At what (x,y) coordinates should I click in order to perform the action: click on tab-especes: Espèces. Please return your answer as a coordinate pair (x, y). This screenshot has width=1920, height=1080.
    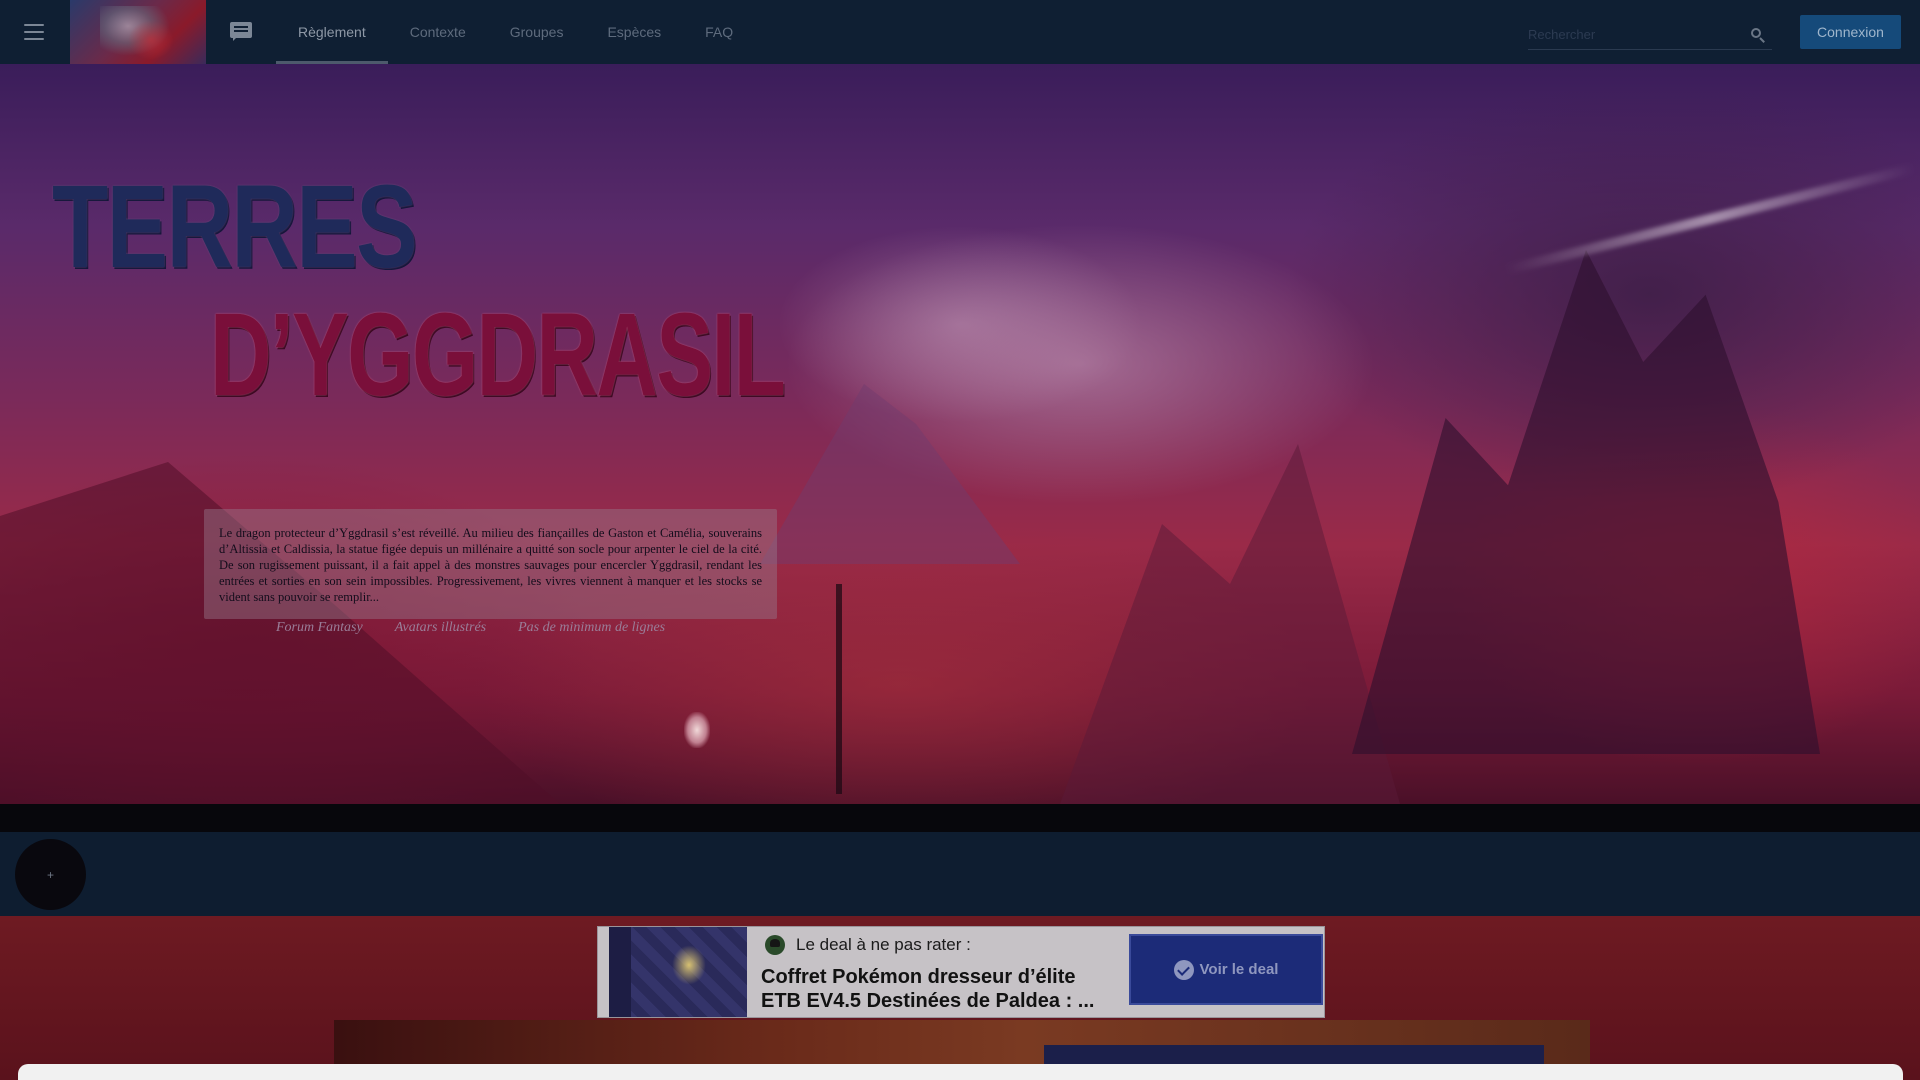
    Looking at the image, I should click on (634, 32).